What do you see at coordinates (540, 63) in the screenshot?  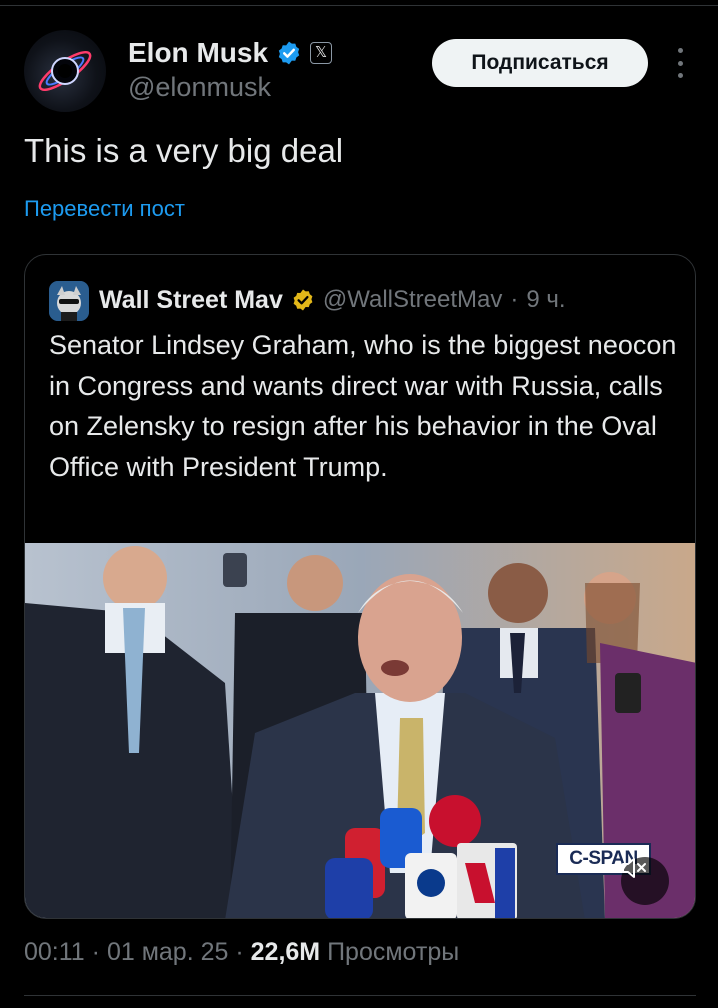 I see `follow-button: Подписаться` at bounding box center [540, 63].